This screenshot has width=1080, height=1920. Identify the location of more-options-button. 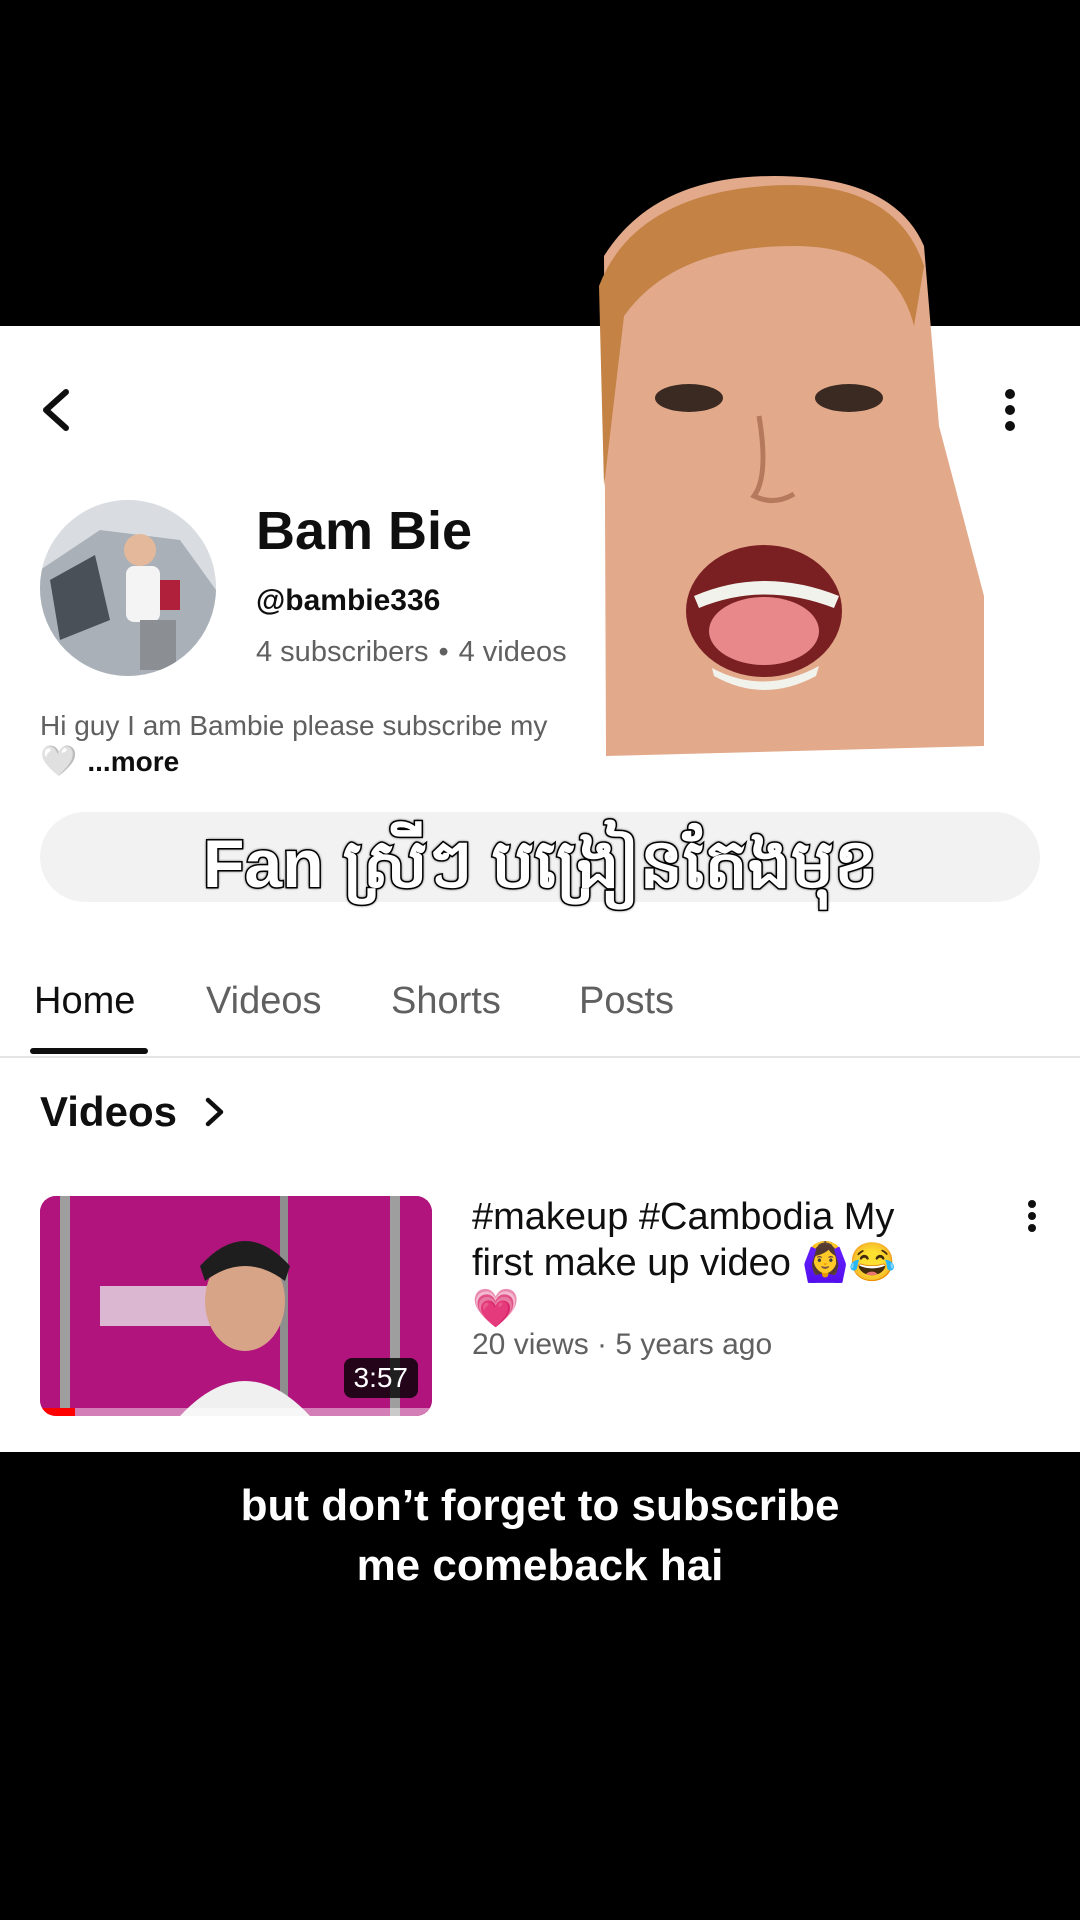
(1010, 410).